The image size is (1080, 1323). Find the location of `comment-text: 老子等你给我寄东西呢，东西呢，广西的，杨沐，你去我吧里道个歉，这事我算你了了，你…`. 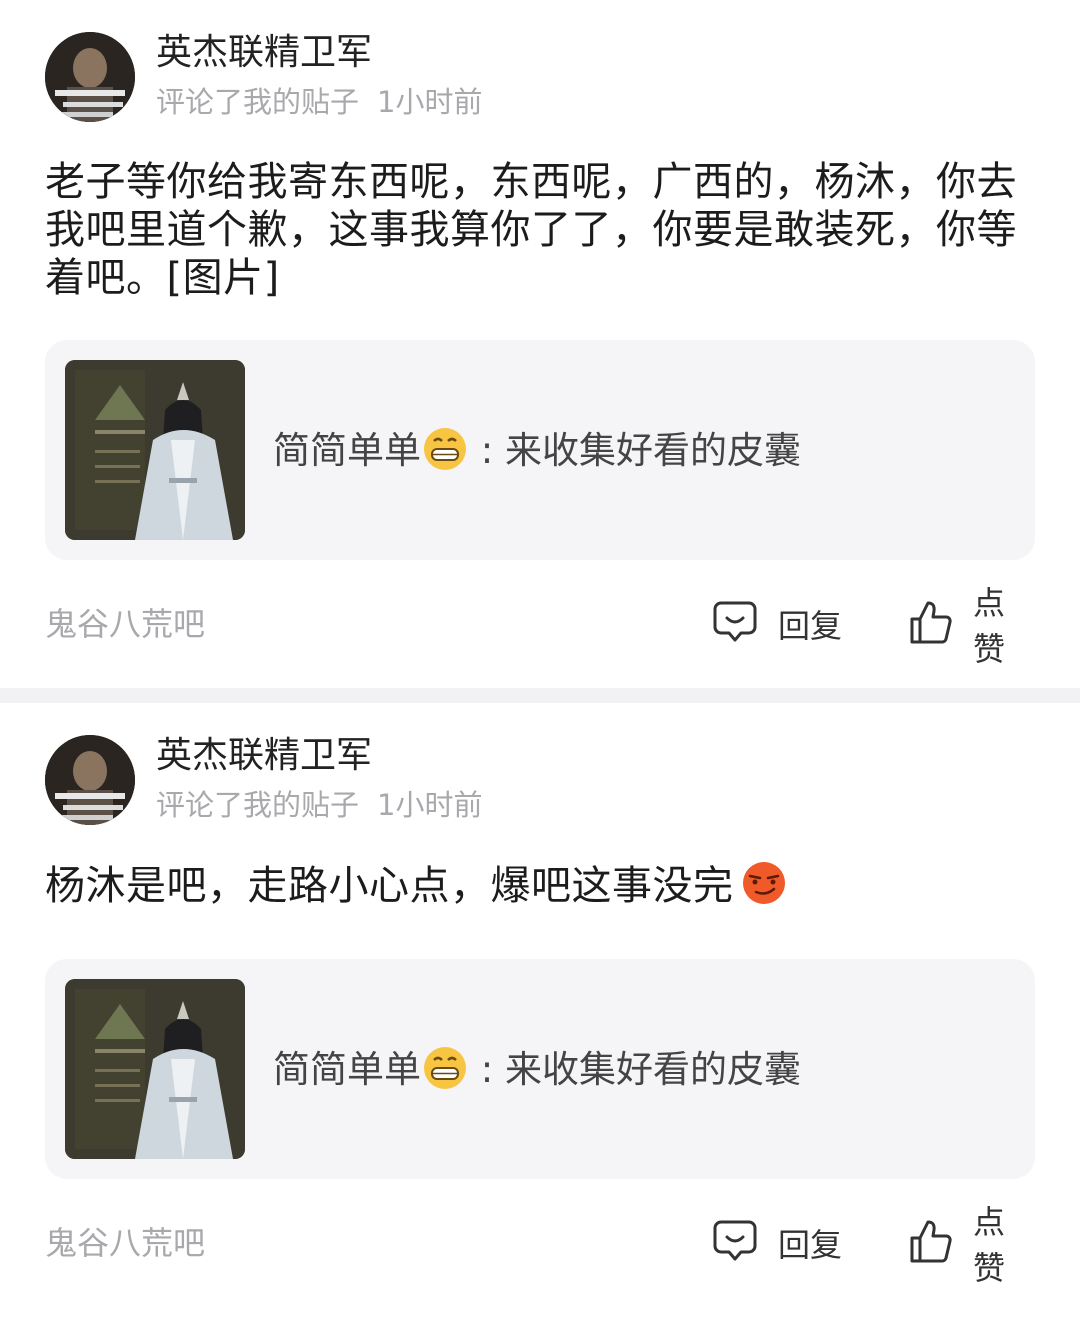

comment-text: 老子等你给我寄东西呢，东西呢，广西的，杨沐，你去我吧里道个歉，这事我算你了了，你… is located at coordinates (540, 230).